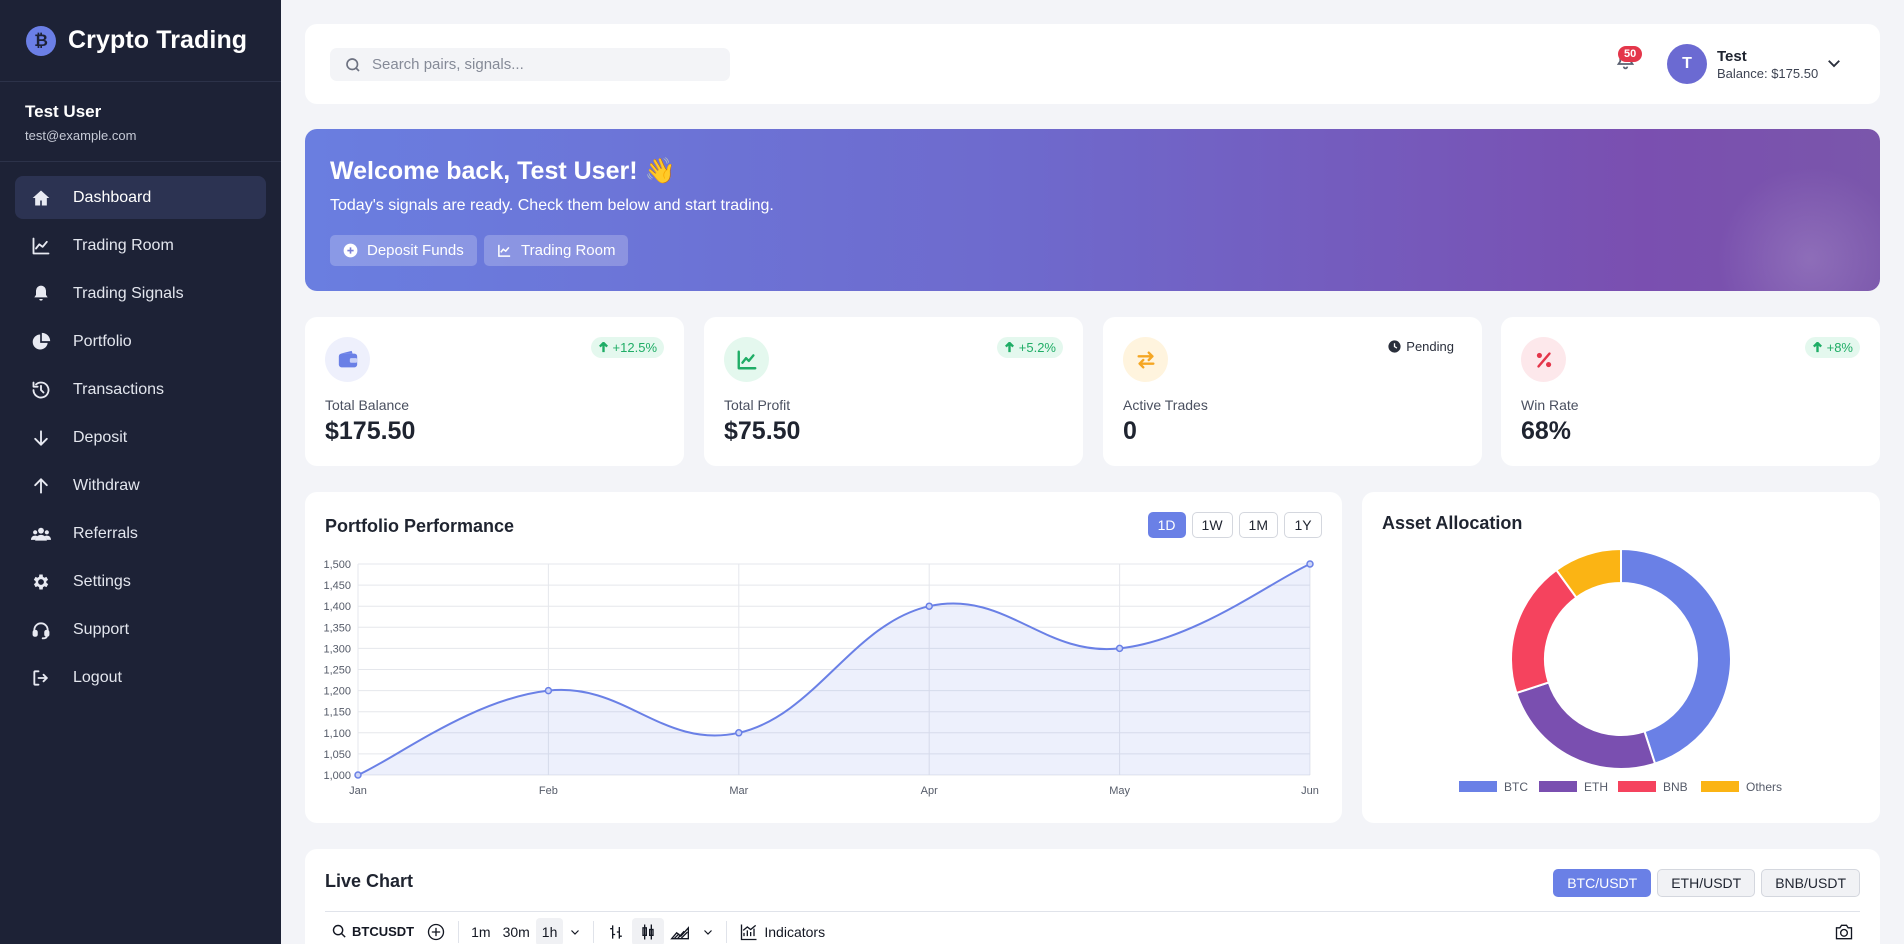 The height and width of the screenshot is (944, 1904). I want to click on users-icon, so click(41, 534).